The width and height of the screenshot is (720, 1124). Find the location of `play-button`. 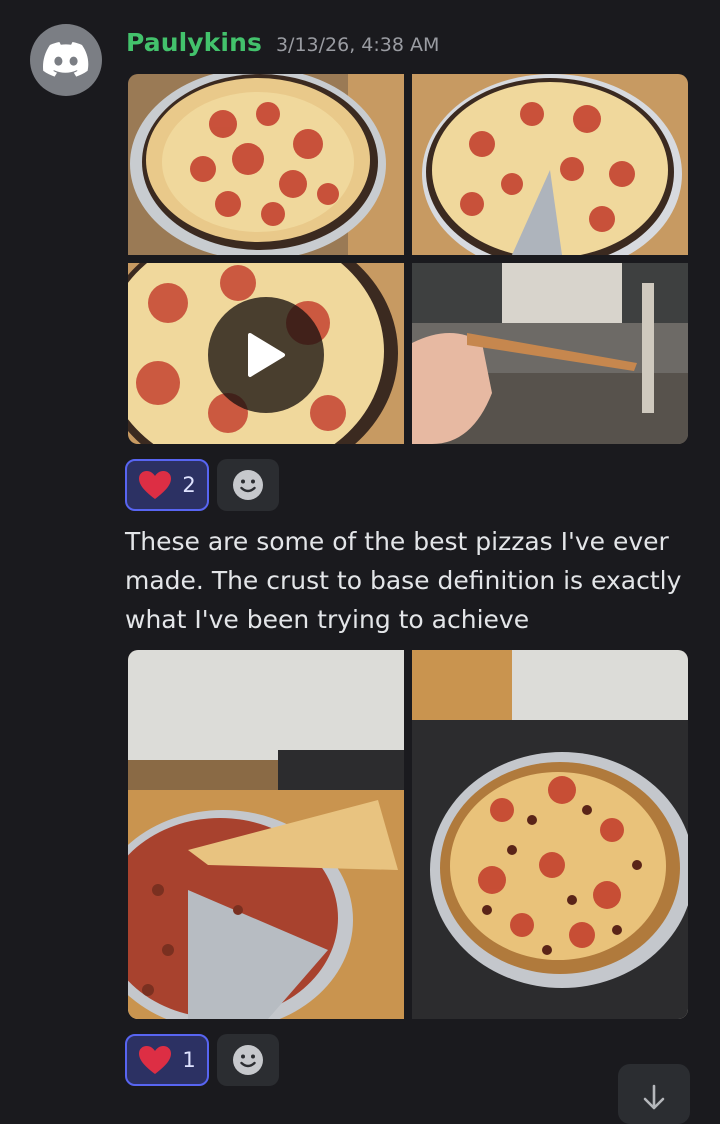

play-button is located at coordinates (266, 355).